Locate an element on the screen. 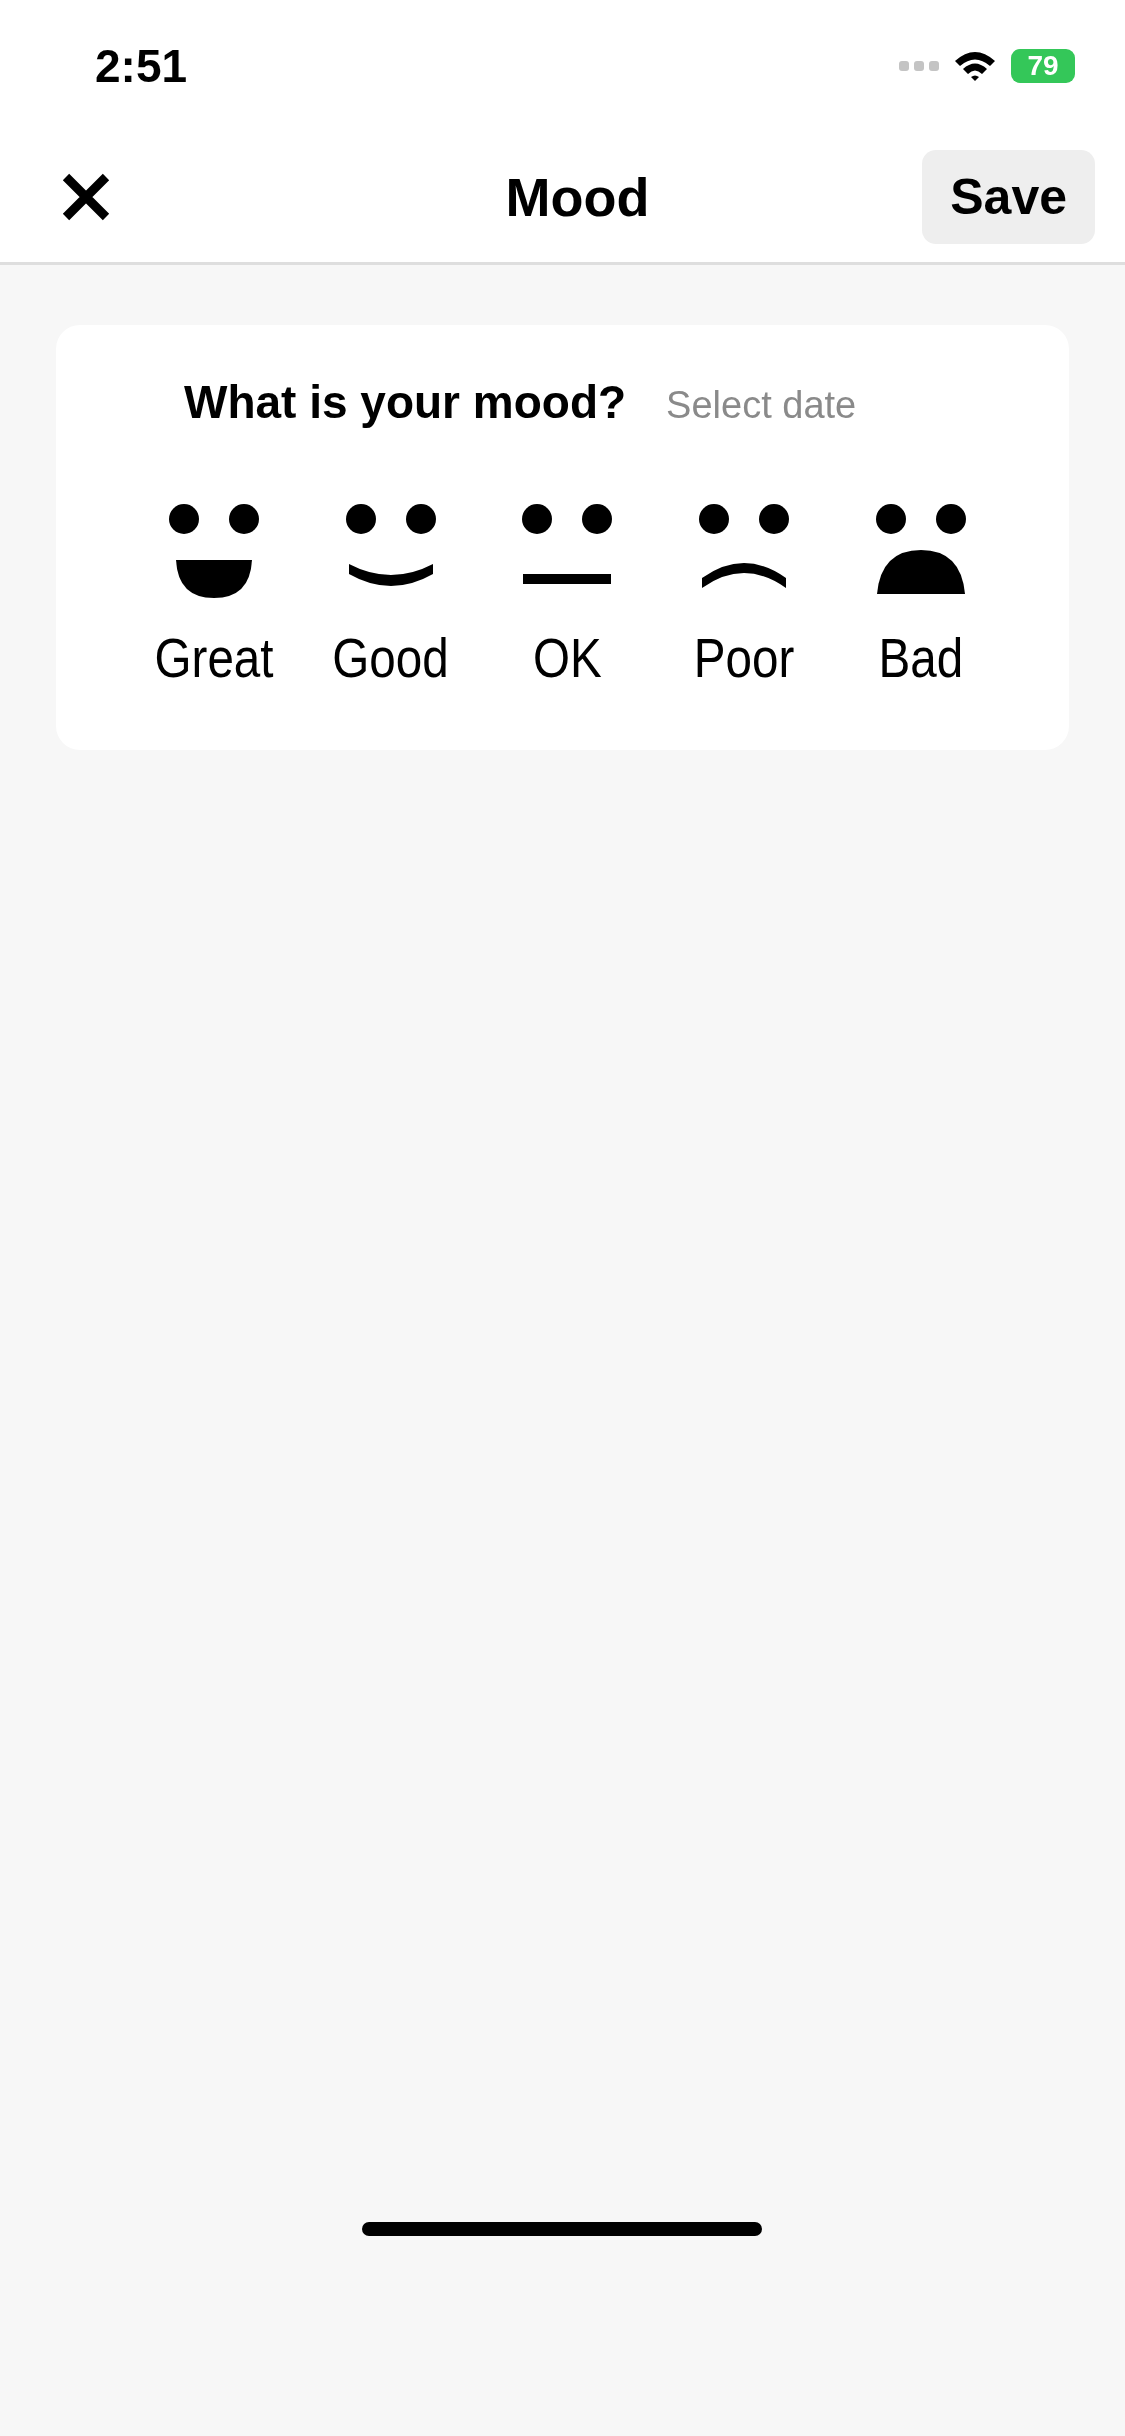 The height and width of the screenshot is (2436, 1125). mood-option: Great is located at coordinates (214, 588).